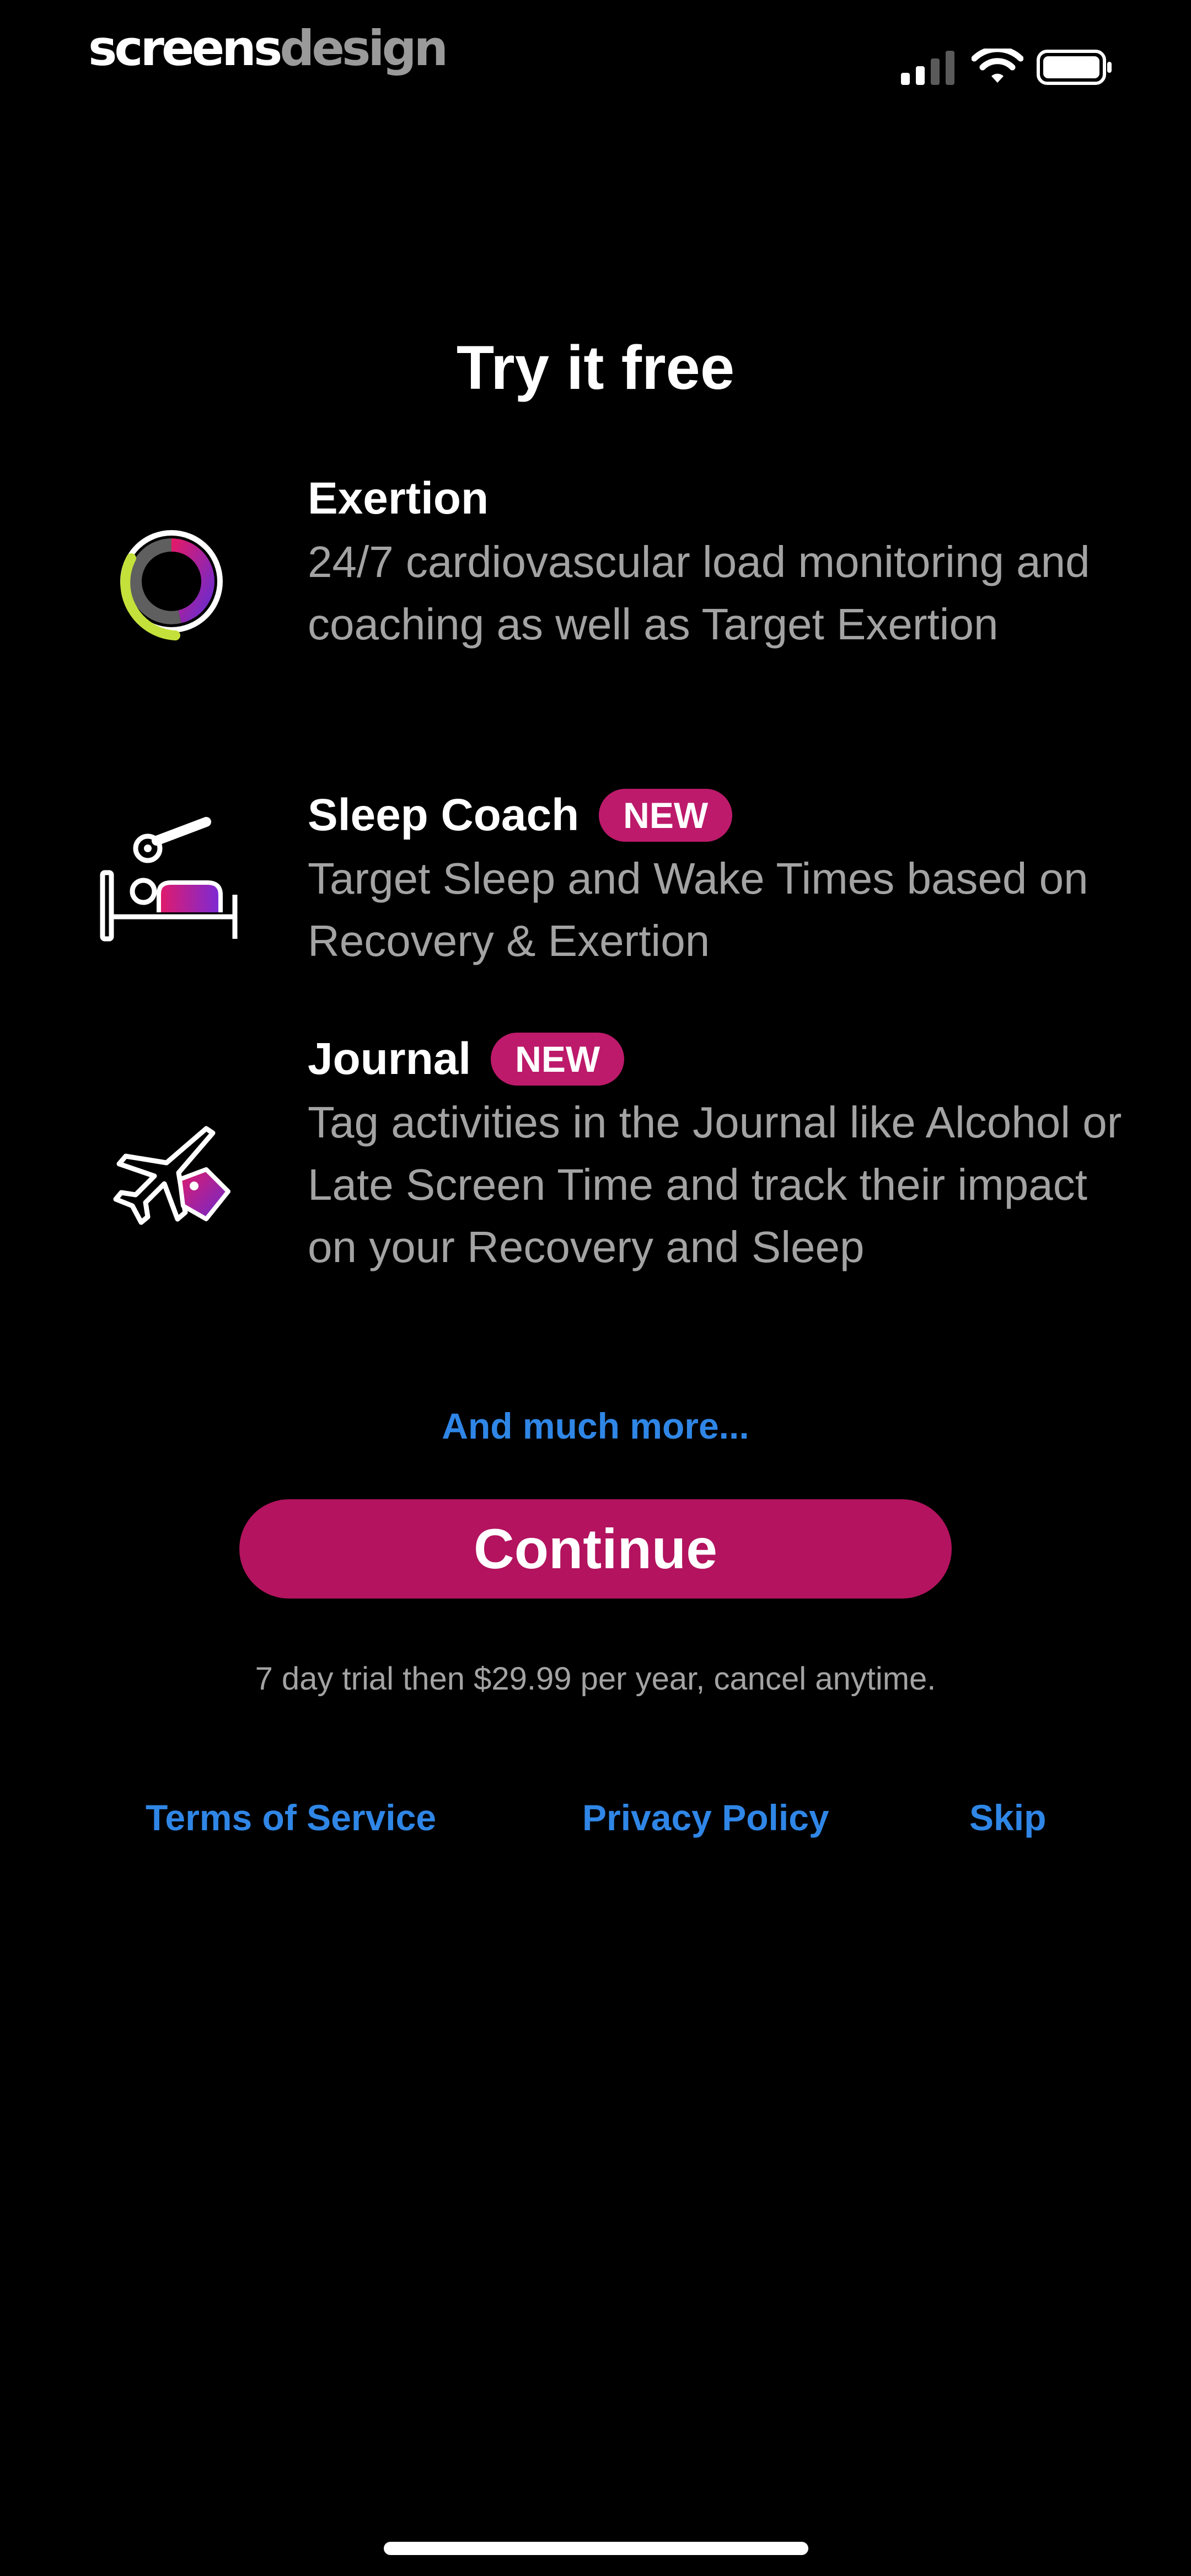  Describe the element at coordinates (595, 1549) in the screenshot. I see `continue-button: Continue` at that location.